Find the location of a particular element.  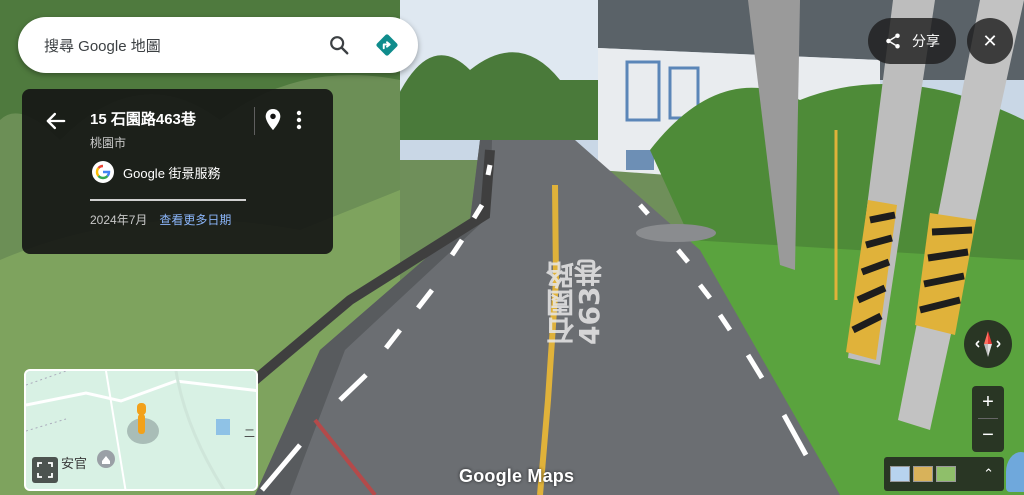

share-icon is located at coordinates (893, 41).